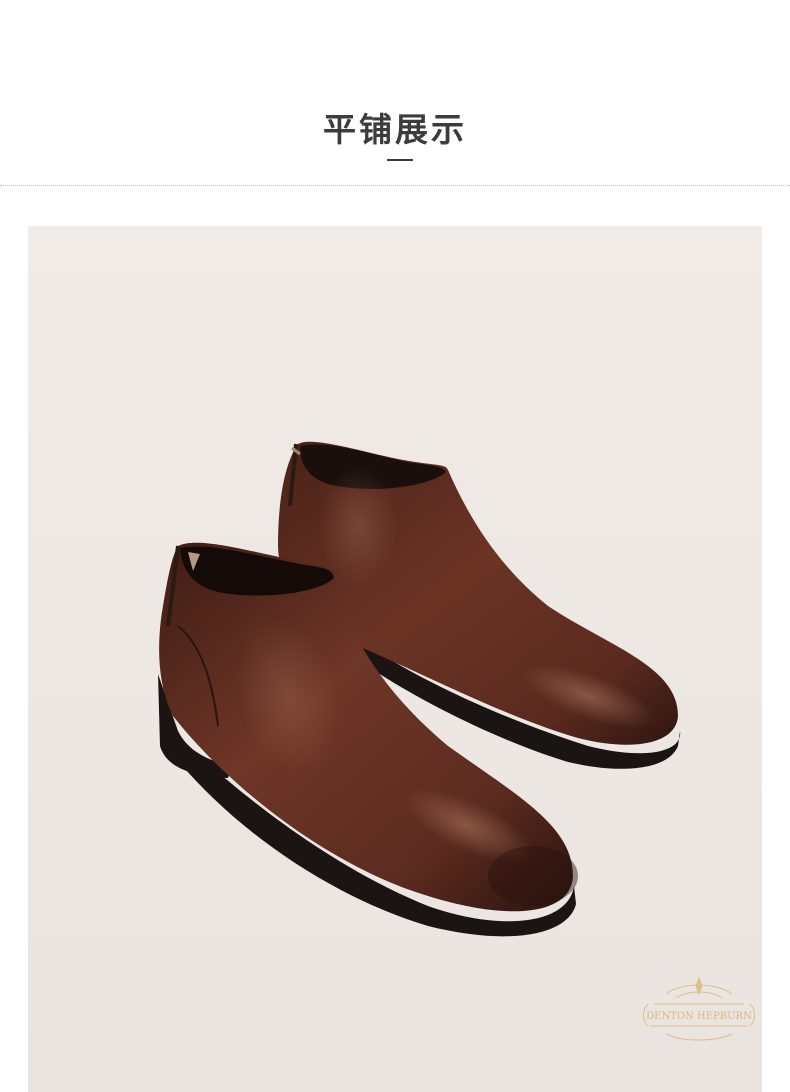  What do you see at coordinates (395, 185) in the screenshot?
I see `dotted-divider` at bounding box center [395, 185].